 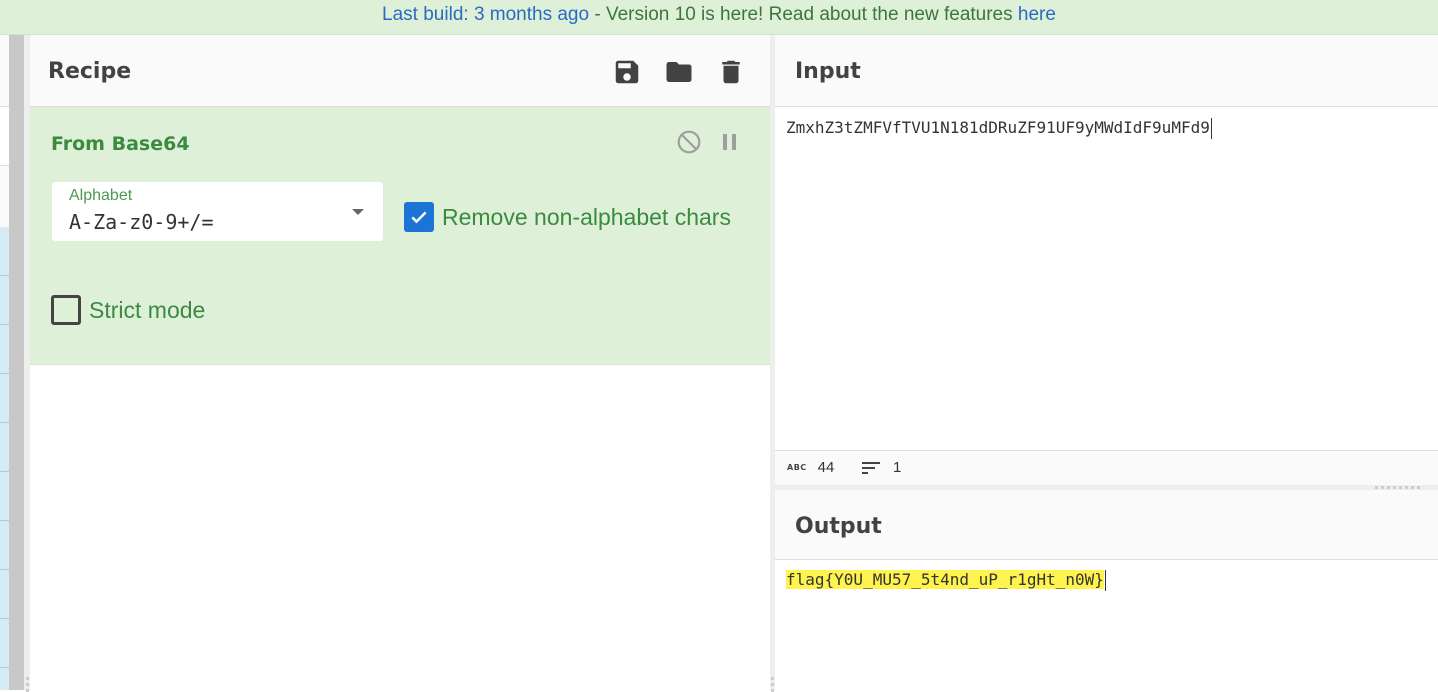 I want to click on pause-icon, so click(x=730, y=144).